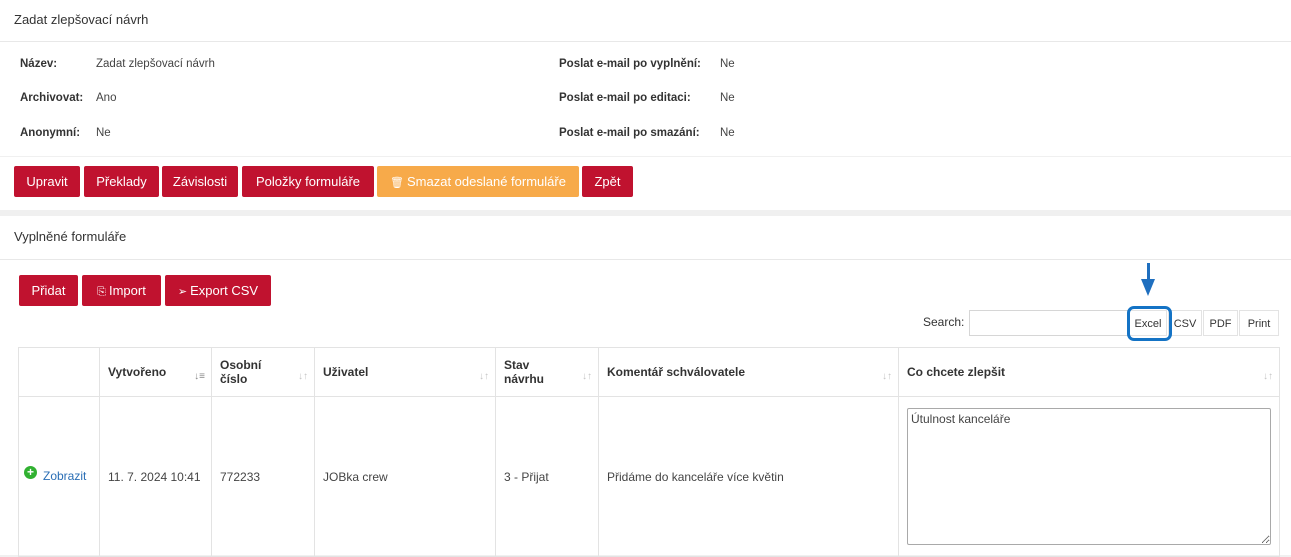 This screenshot has height=557, width=1291. What do you see at coordinates (70, 236) in the screenshot?
I see `filled-forms-title: Vyplněné formuláře` at bounding box center [70, 236].